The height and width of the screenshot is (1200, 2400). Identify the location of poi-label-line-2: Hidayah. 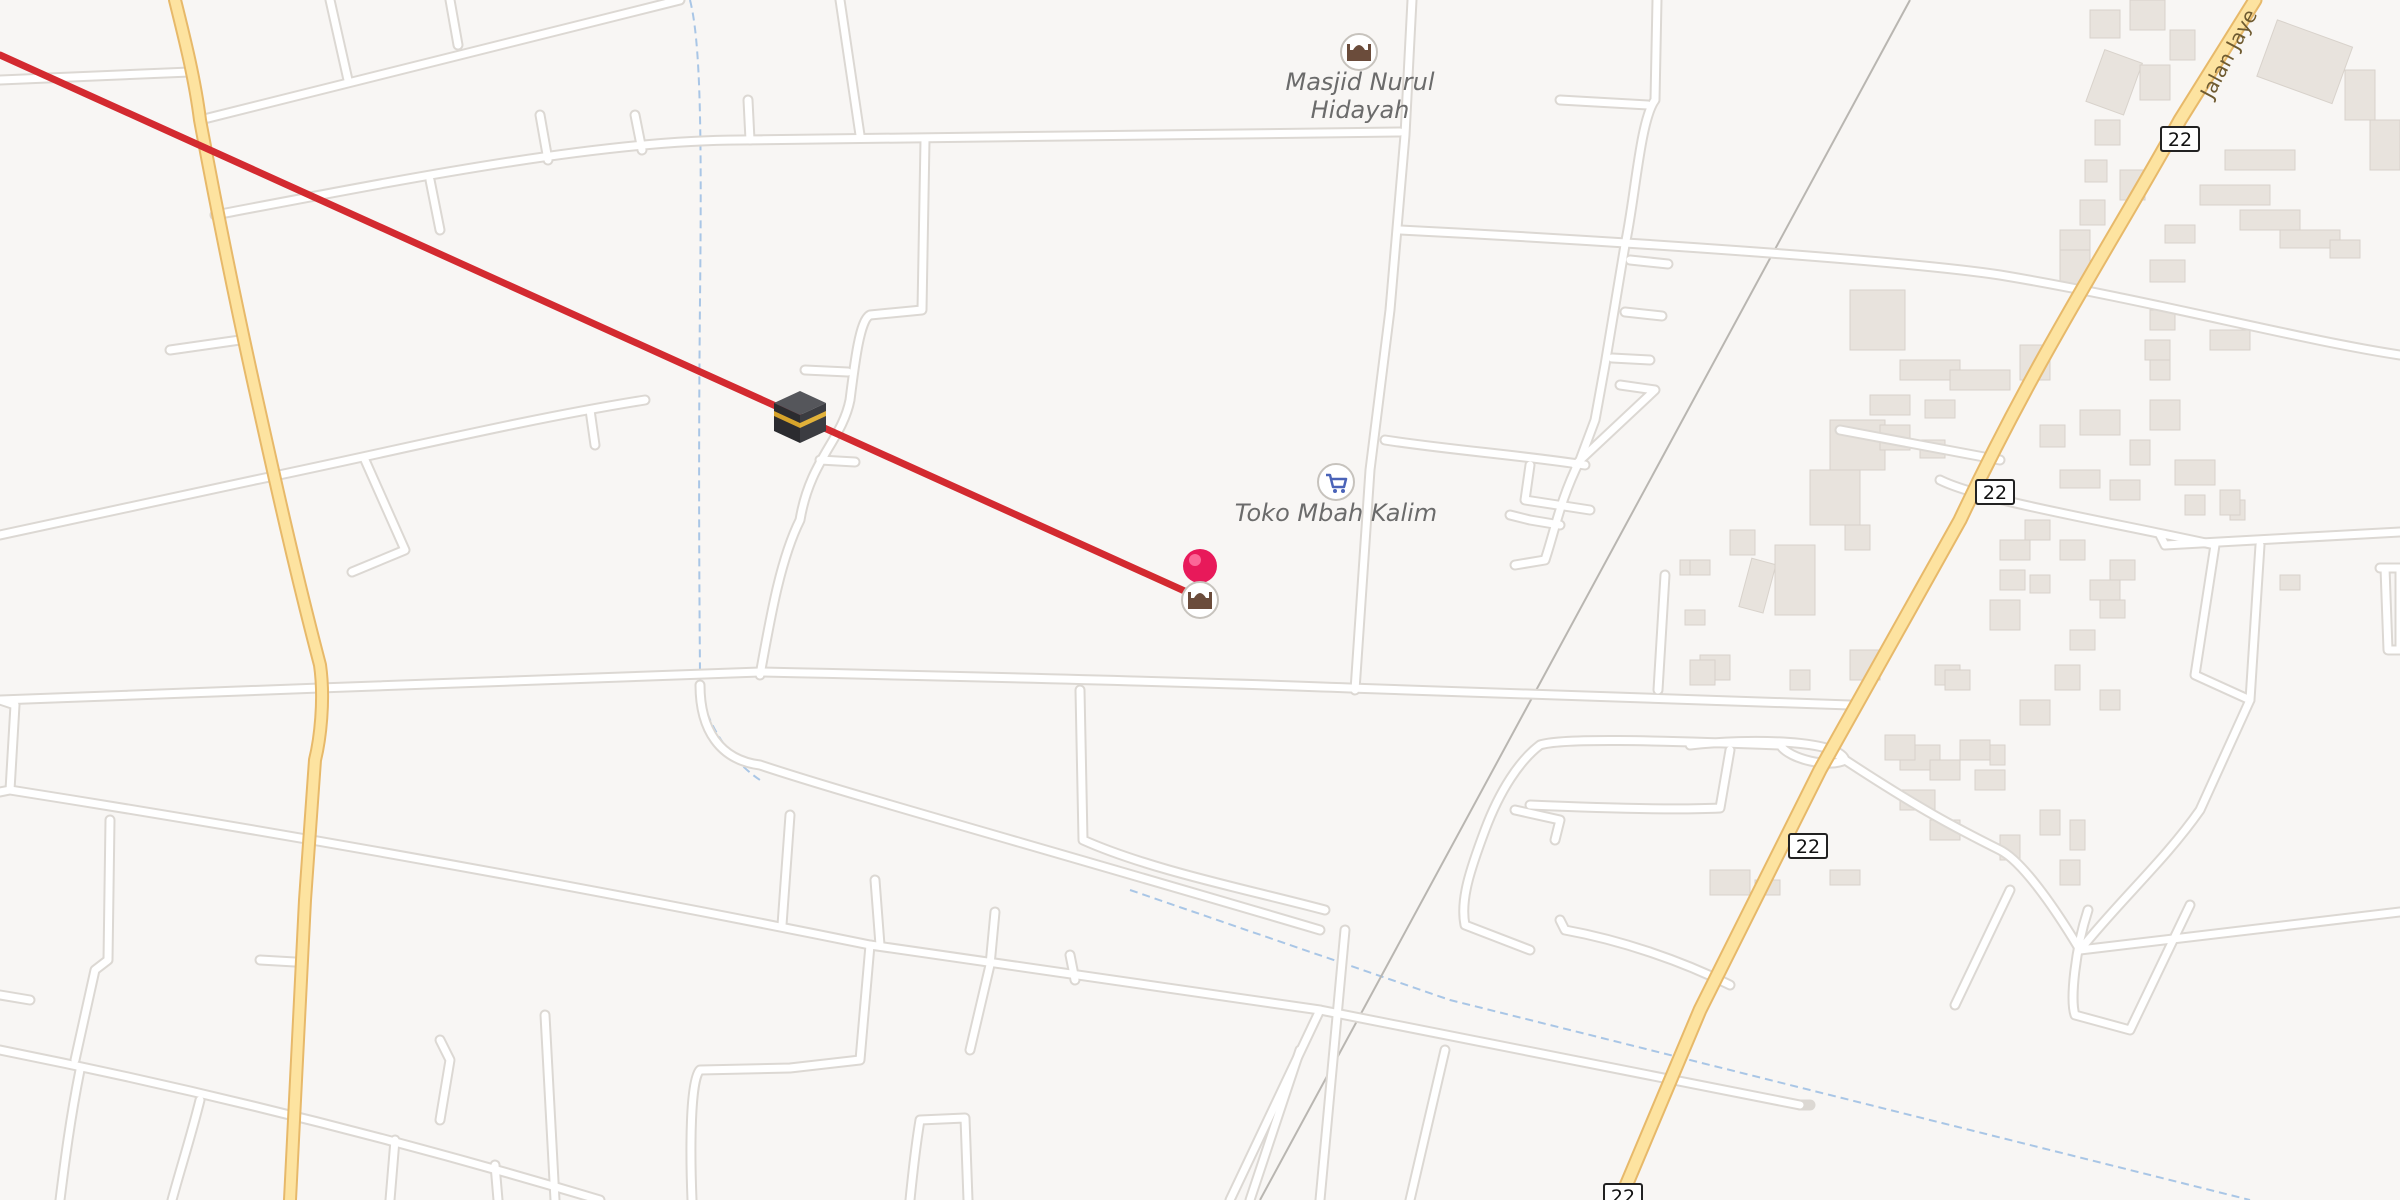
(1360, 110).